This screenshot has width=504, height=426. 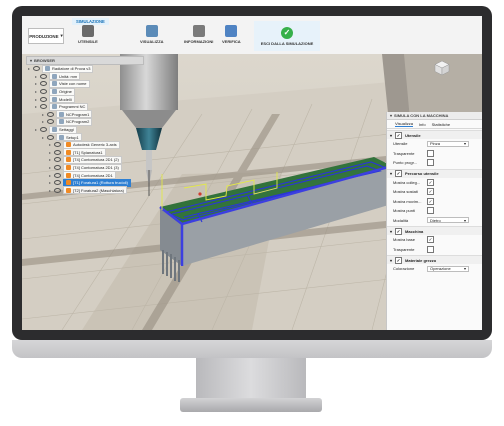 I want to click on viewcube-icon, so click(x=442, y=68).